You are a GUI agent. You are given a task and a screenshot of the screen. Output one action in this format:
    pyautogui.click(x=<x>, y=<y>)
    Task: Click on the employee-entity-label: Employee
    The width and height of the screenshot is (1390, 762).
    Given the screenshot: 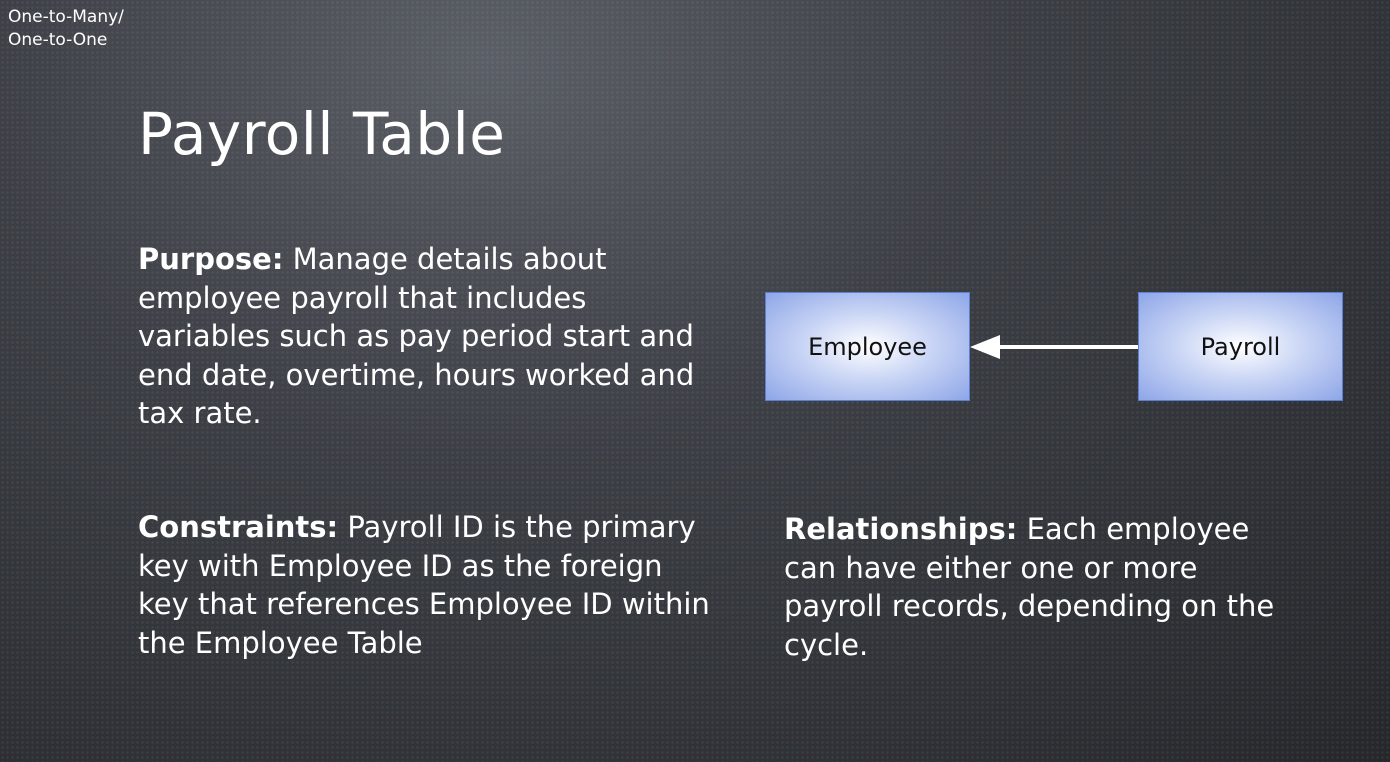 What is the action you would take?
    pyautogui.click(x=867, y=346)
    